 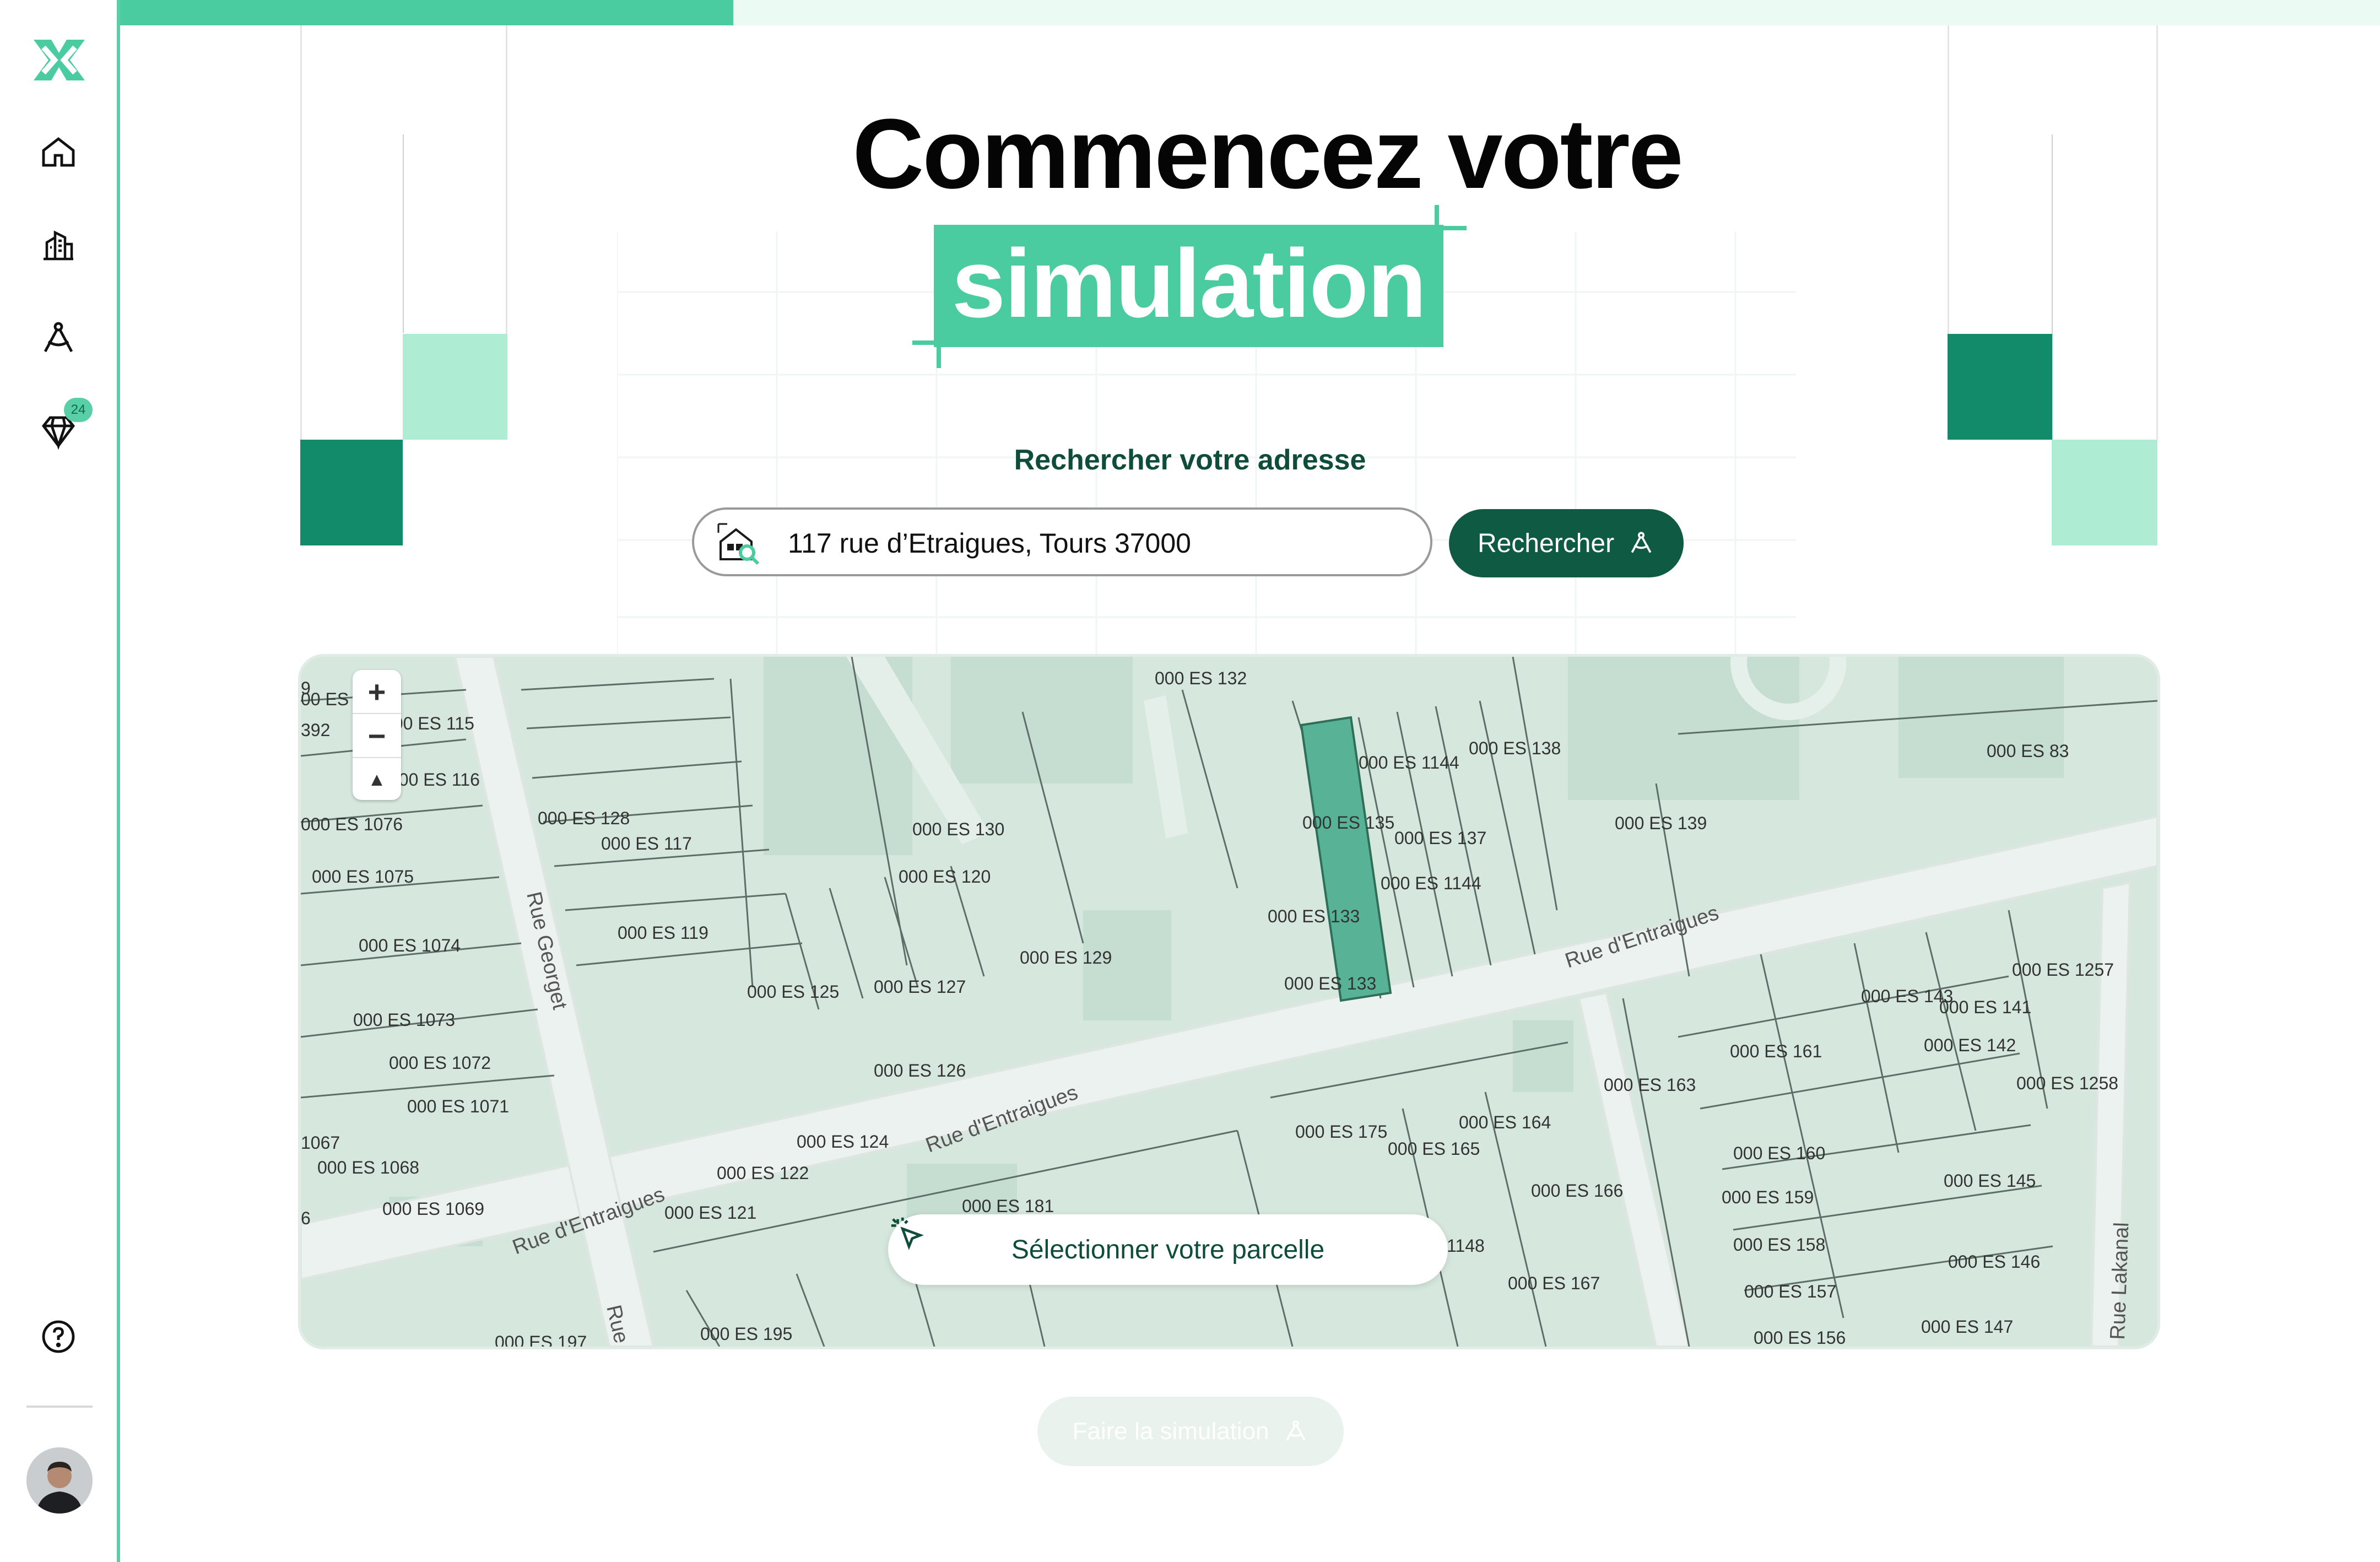 I want to click on buildings-icon, so click(x=59, y=246).